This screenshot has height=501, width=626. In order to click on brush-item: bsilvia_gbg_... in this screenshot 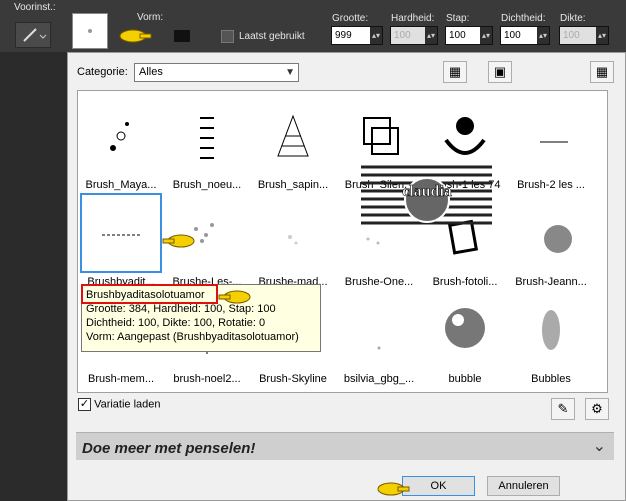, I will do `click(379, 337)`.